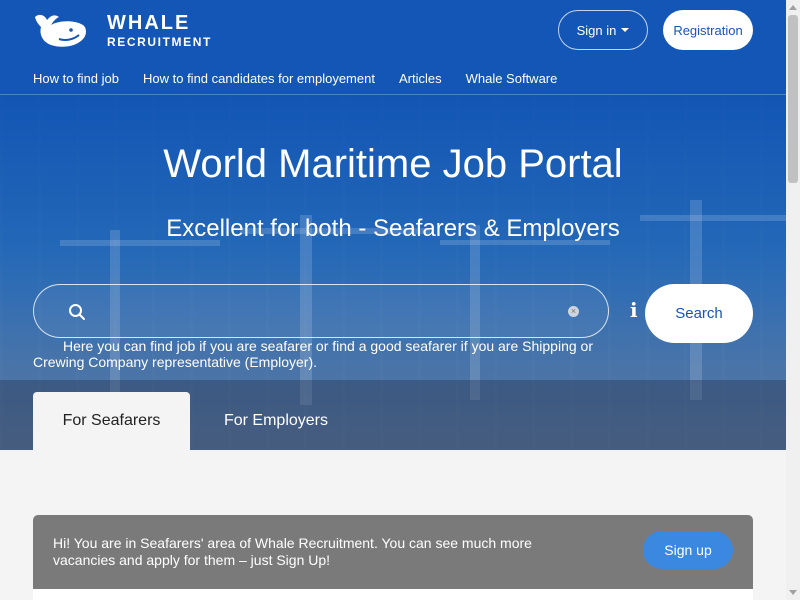  What do you see at coordinates (708, 30) in the screenshot?
I see `registration-button: Registration` at bounding box center [708, 30].